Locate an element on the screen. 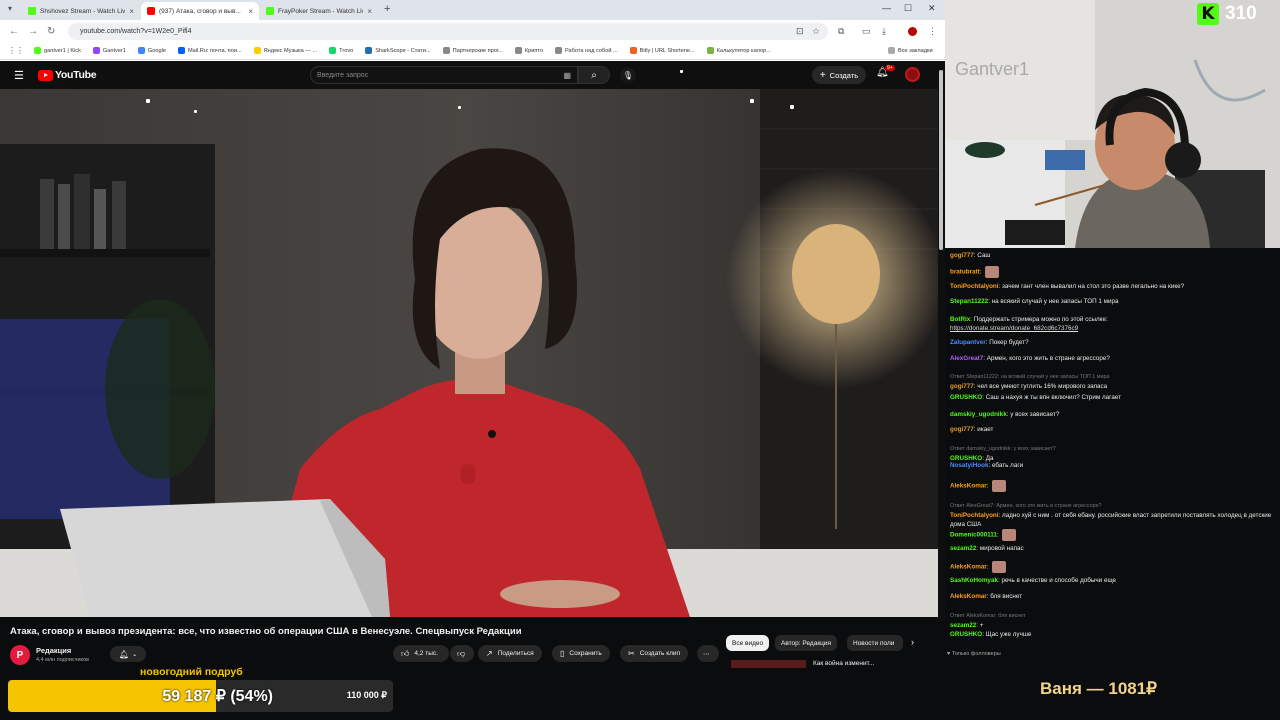 This screenshot has width=1280, height=720. new-tab-button: + is located at coordinates (387, 9).